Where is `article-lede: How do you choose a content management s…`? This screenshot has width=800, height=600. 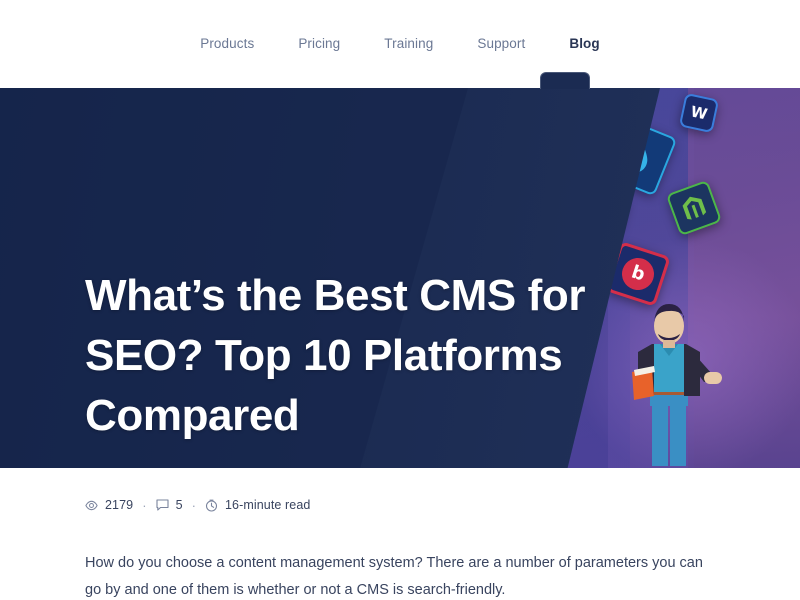
article-lede: How do you choose a content management s… is located at coordinates (394, 576).